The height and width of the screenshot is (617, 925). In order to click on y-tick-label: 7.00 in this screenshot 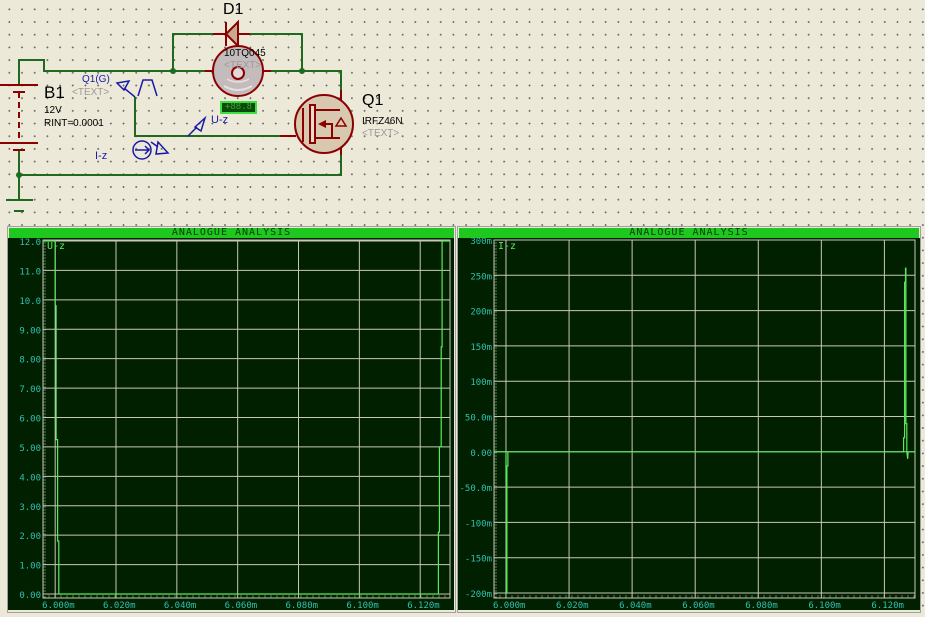, I will do `click(30, 390)`.